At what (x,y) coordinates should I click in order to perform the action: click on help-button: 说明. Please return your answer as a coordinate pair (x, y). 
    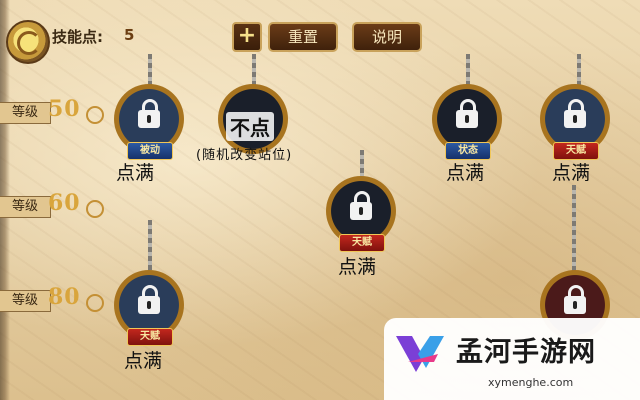
    Looking at the image, I should click on (387, 37).